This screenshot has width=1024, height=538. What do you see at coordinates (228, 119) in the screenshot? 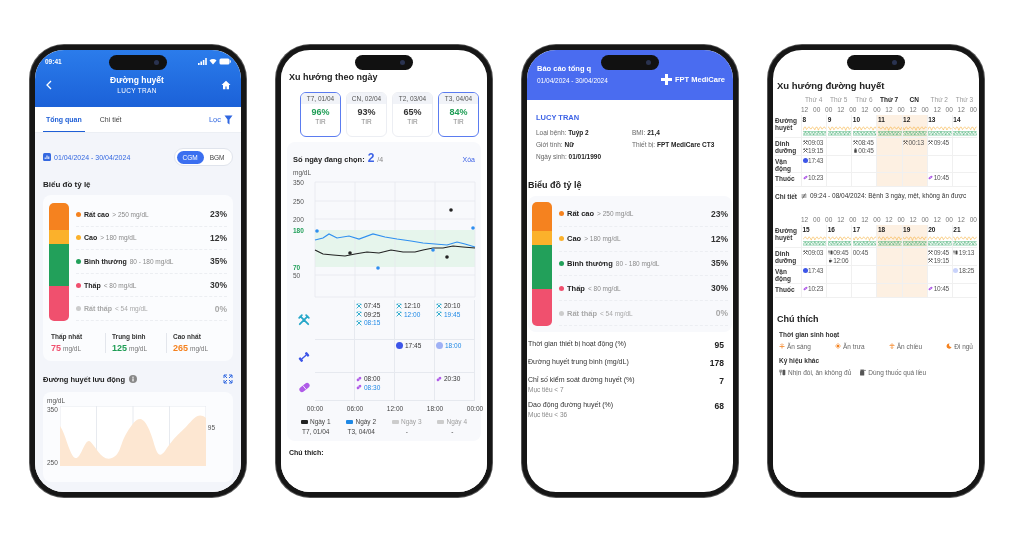
I see `filter-icon` at bounding box center [228, 119].